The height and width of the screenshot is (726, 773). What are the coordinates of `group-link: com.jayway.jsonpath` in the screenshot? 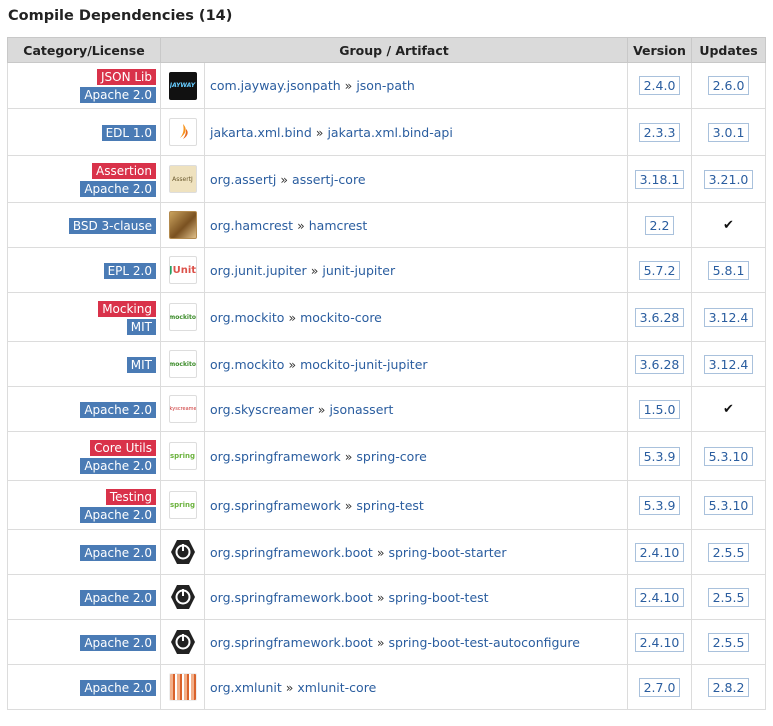 It's located at (275, 85).